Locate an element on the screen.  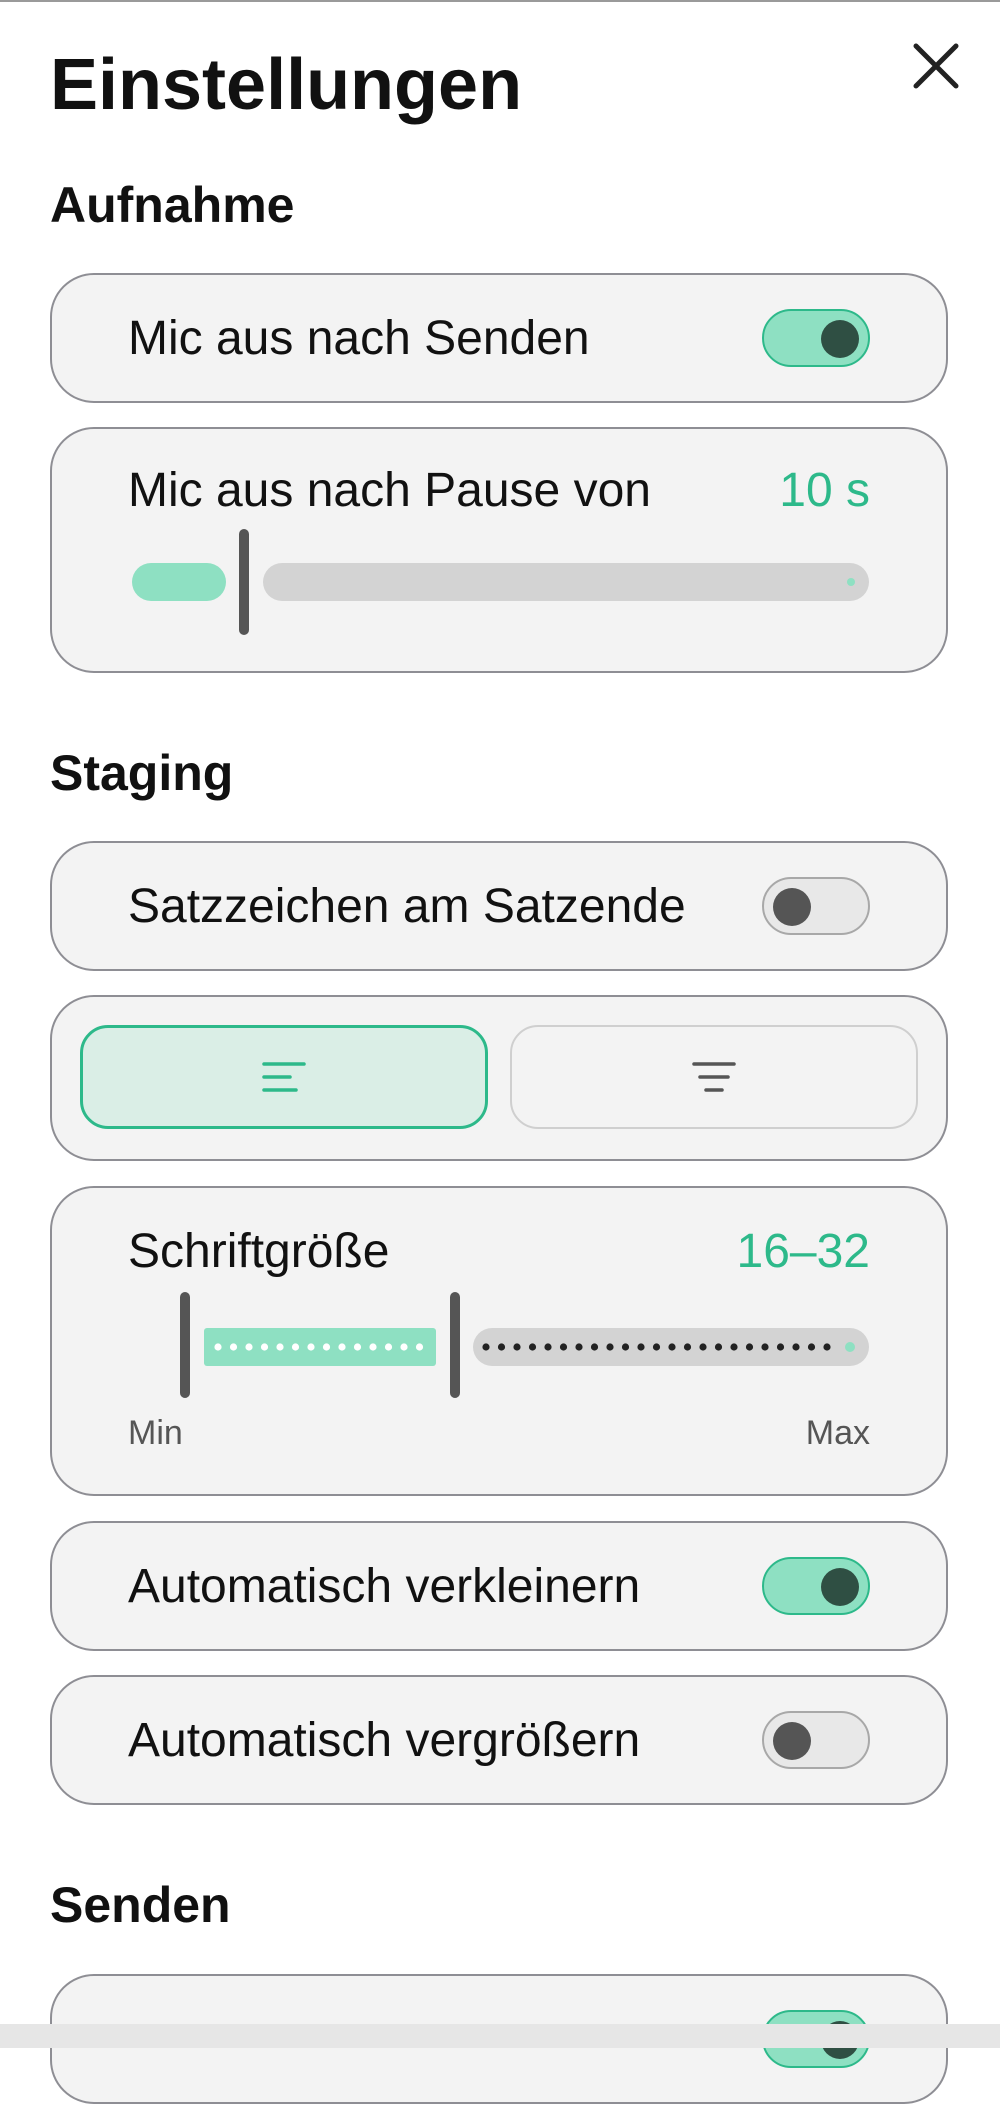
align-center-option is located at coordinates (714, 1077).